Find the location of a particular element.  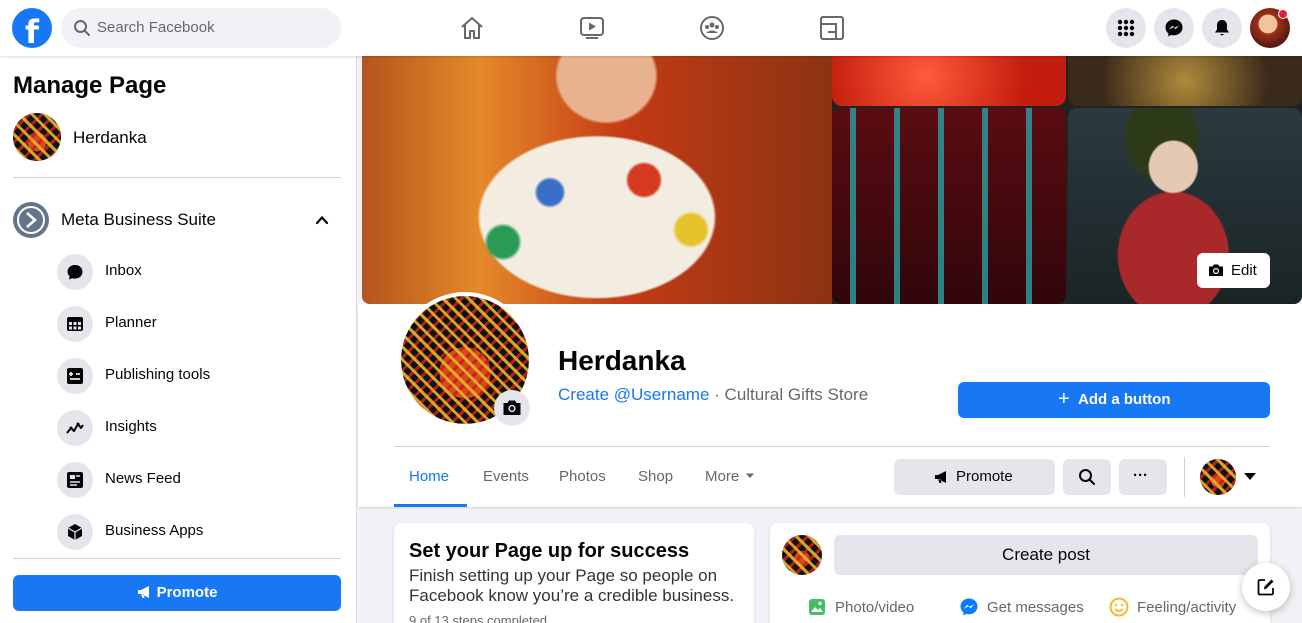

tab-more-label: More is located at coordinates (722, 476).